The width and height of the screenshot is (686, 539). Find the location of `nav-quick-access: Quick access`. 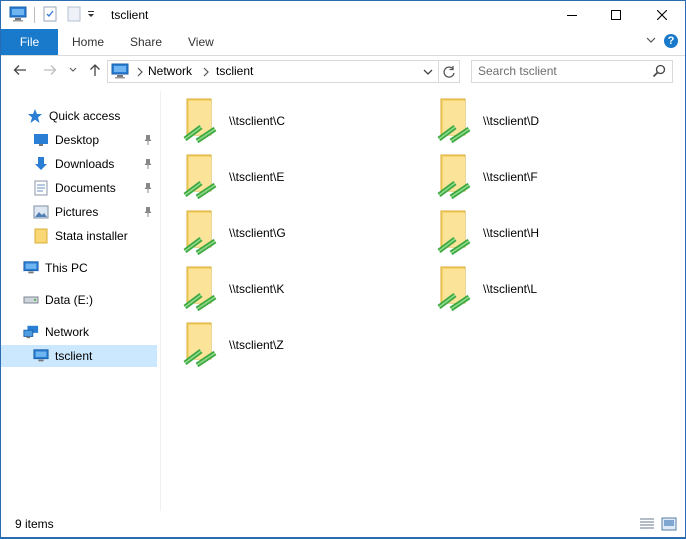

nav-quick-access: Quick access is located at coordinates (73, 116).